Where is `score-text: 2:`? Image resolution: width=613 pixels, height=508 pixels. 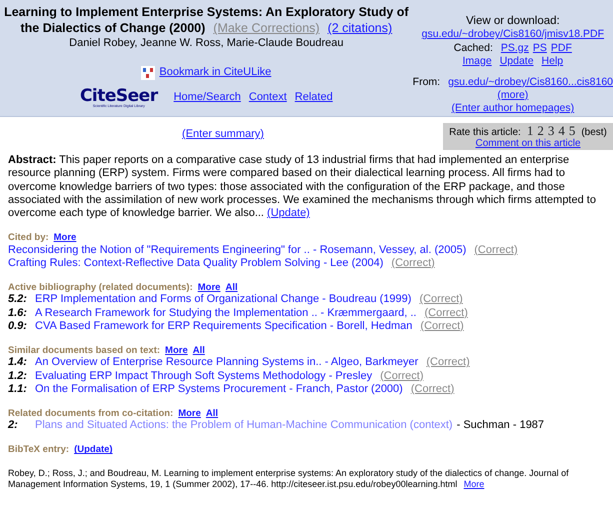 score-text: 2: is located at coordinates (13, 425).